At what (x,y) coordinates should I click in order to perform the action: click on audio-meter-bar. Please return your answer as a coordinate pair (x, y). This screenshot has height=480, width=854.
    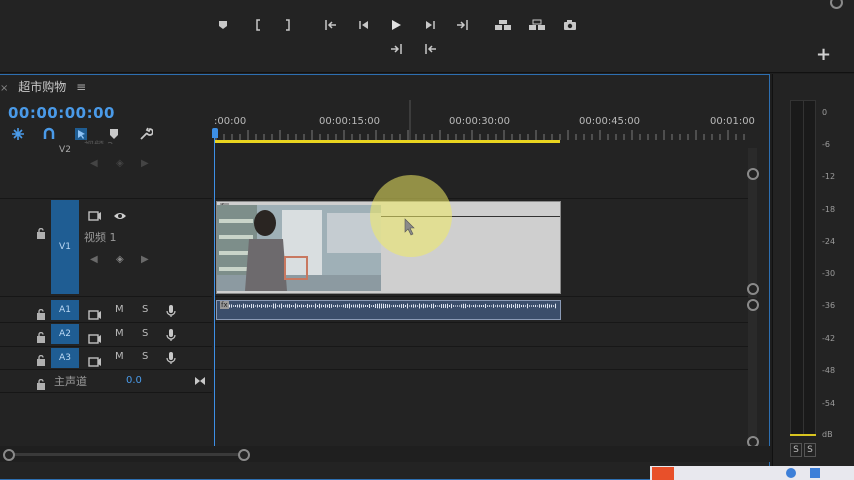
    Looking at the image, I should click on (803, 268).